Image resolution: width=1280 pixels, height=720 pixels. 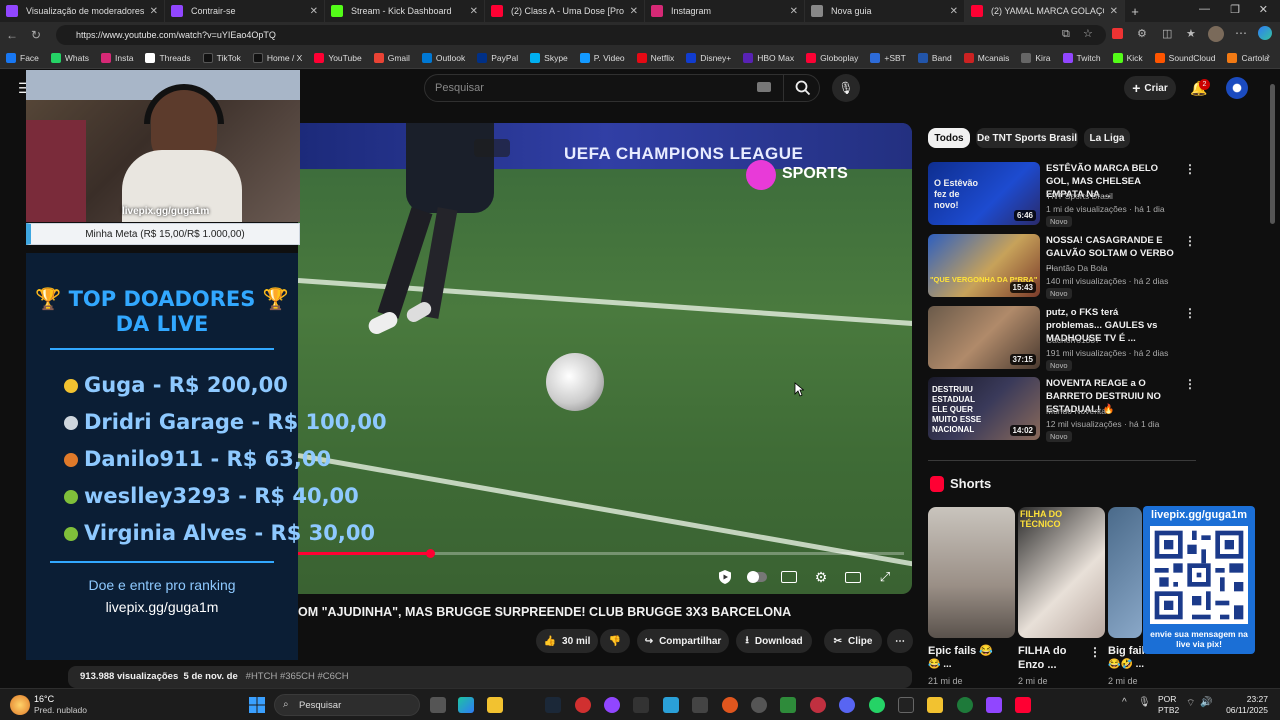 What do you see at coordinates (277, 58) in the screenshot?
I see `bookmark-x: Home / X` at bounding box center [277, 58].